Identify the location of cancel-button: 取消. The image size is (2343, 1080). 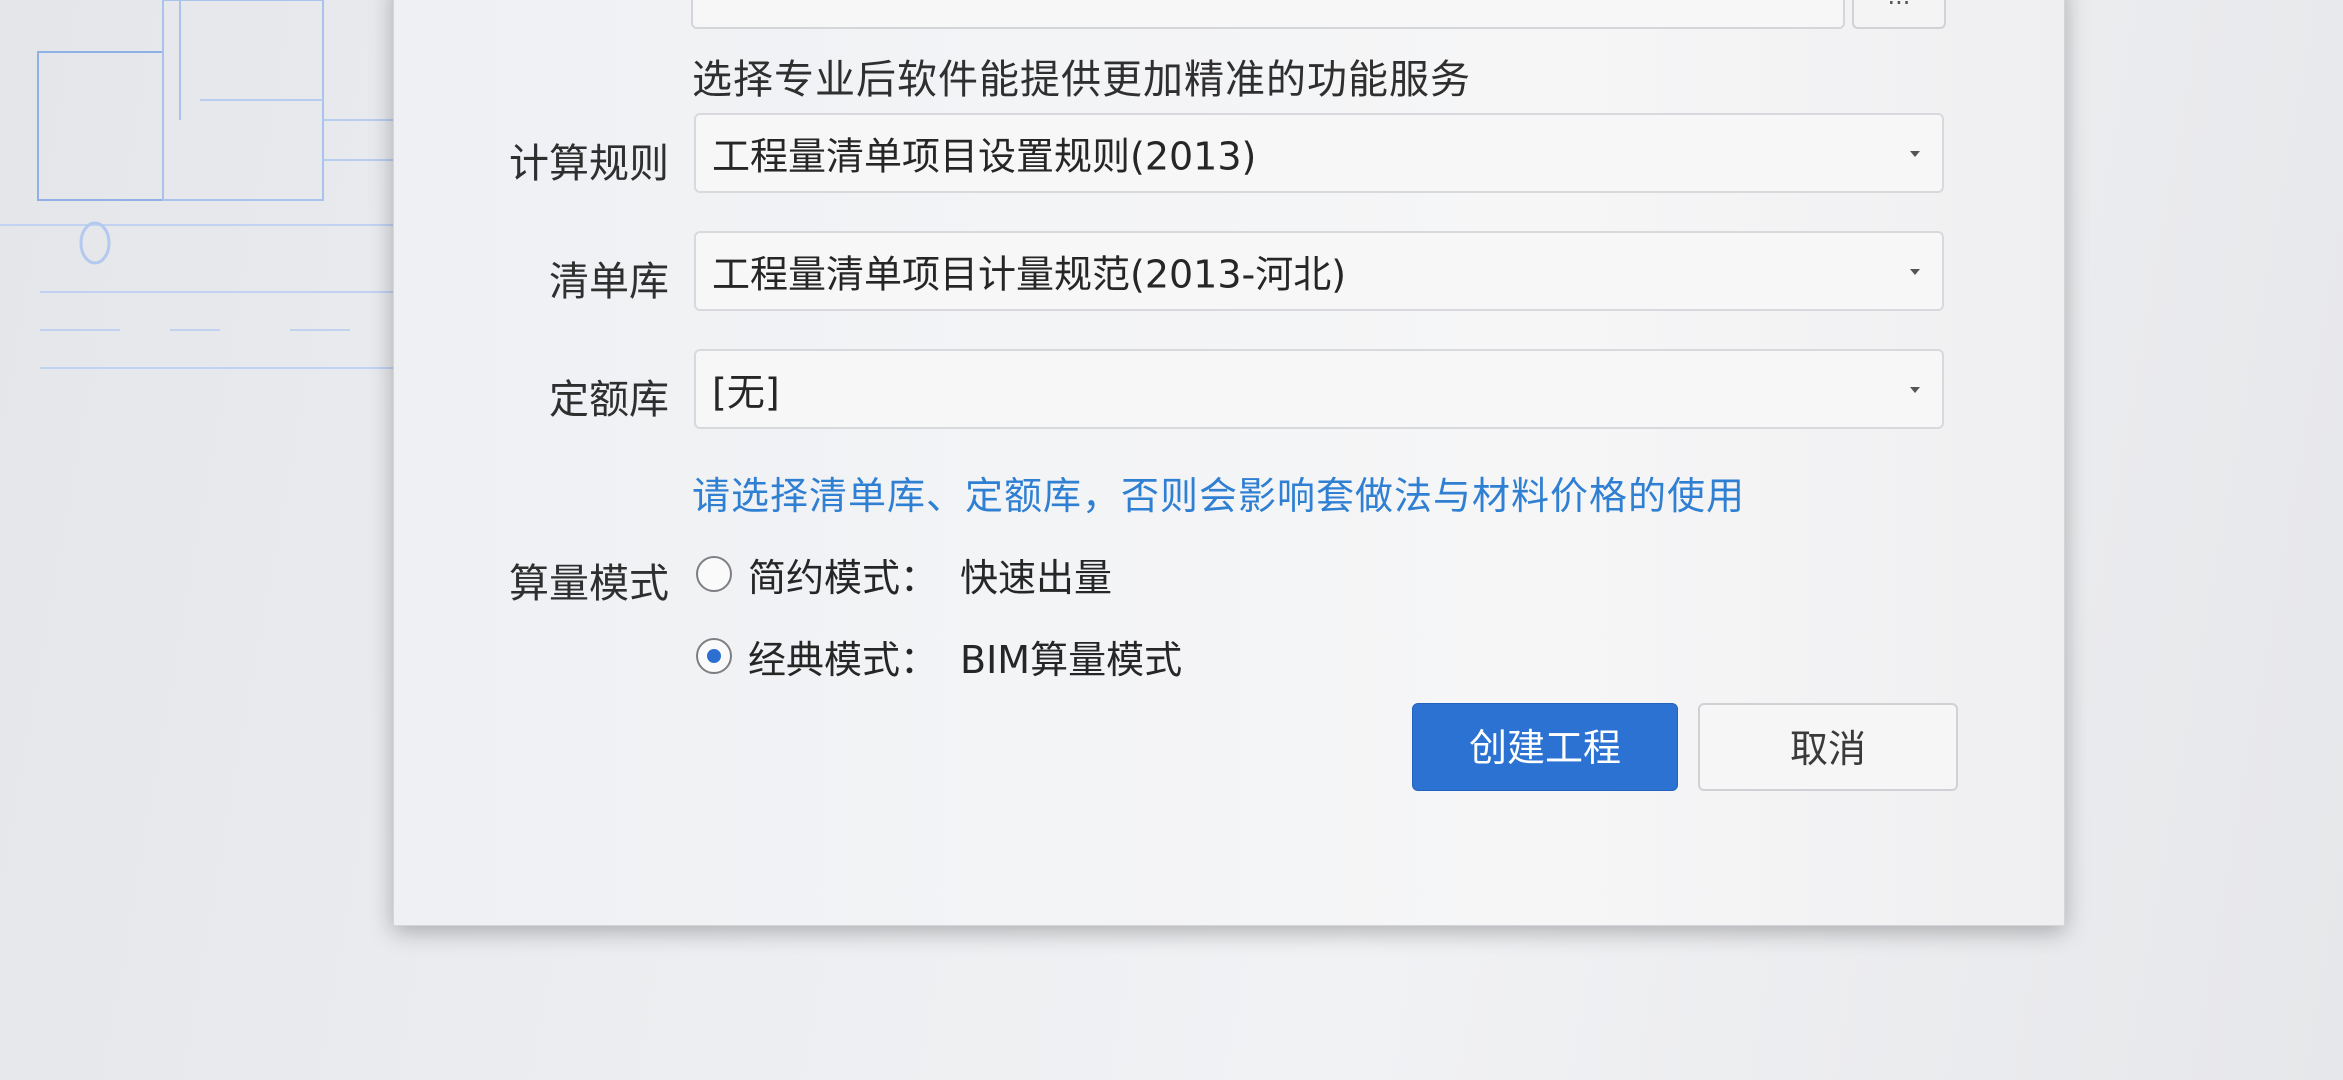
(1828, 747).